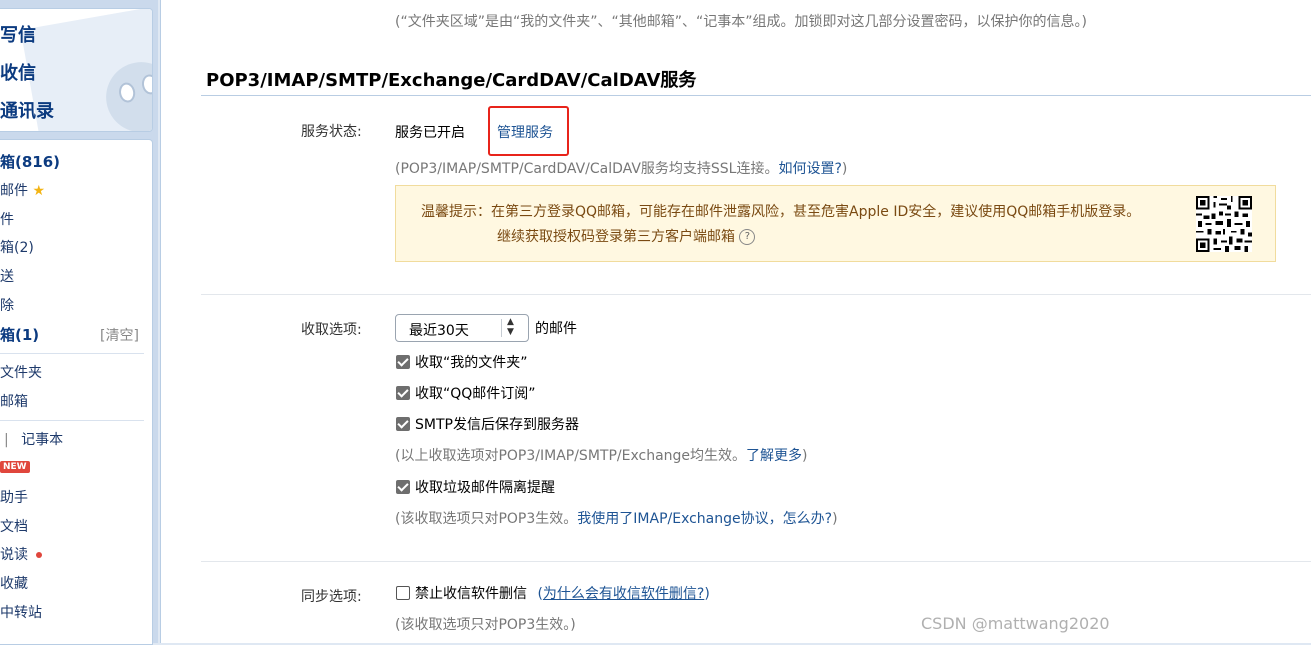  Describe the element at coordinates (780, 237) in the screenshot. I see `tip-line-2-row: 继续获取授权码登录第三方客户端邮箱 ?` at that location.